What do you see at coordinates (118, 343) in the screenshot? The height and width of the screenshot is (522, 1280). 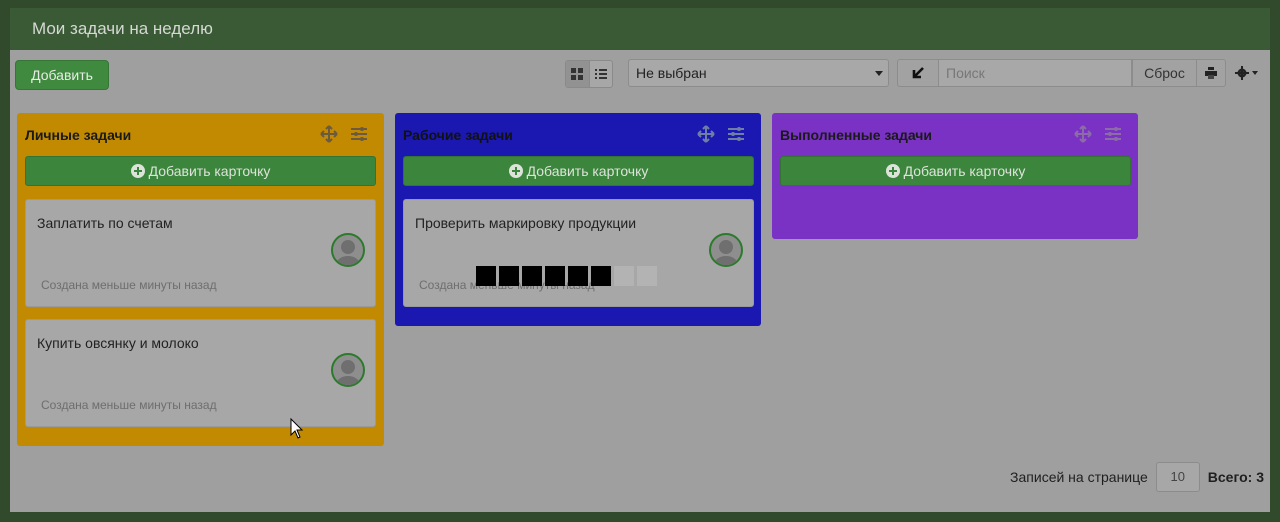 I see `card-title: Купить овсянку и молоко` at bounding box center [118, 343].